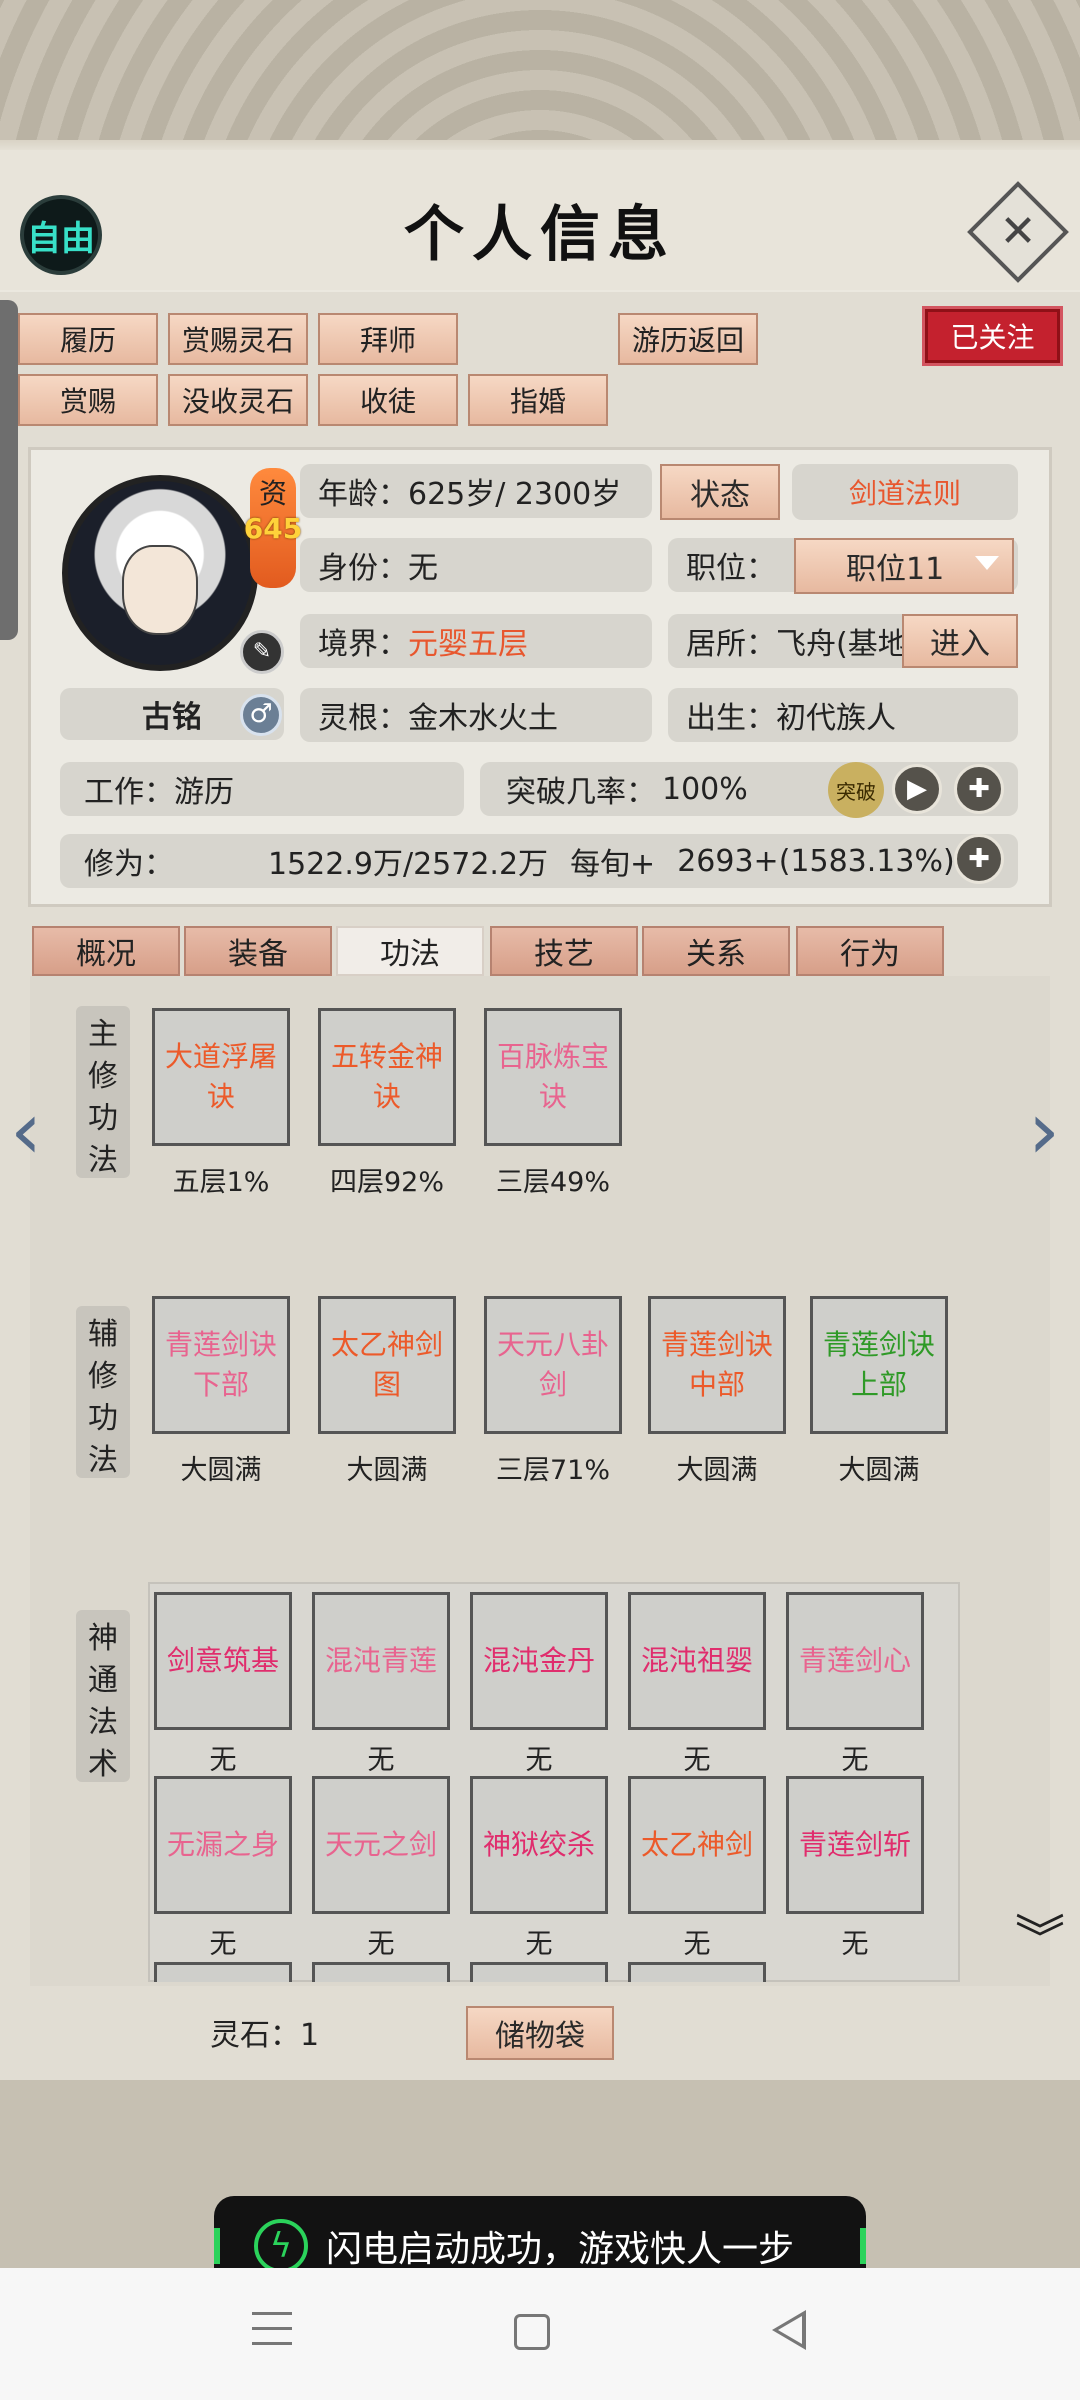 The width and height of the screenshot is (1080, 2400). What do you see at coordinates (539, 1845) in the screenshot?
I see `magic-art-8: 神狱绞杀` at bounding box center [539, 1845].